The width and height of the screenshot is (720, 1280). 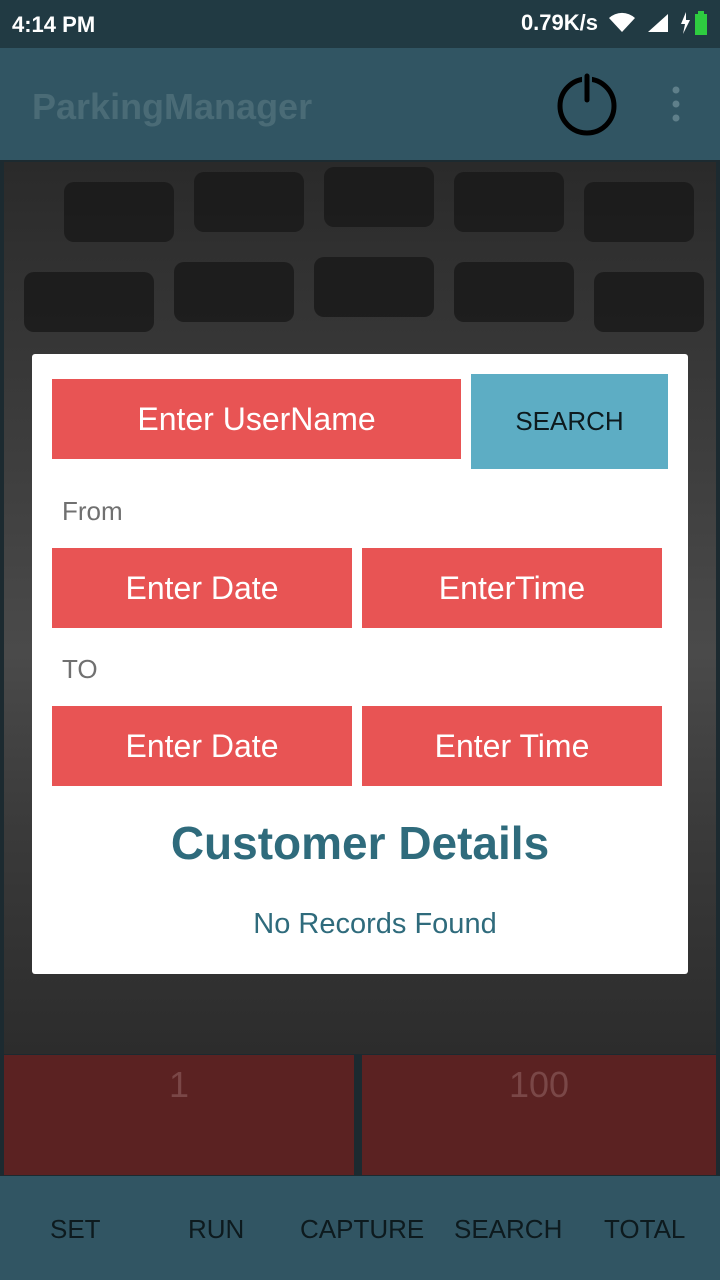 What do you see at coordinates (75, 1229) in the screenshot?
I see `nav-set: SET` at bounding box center [75, 1229].